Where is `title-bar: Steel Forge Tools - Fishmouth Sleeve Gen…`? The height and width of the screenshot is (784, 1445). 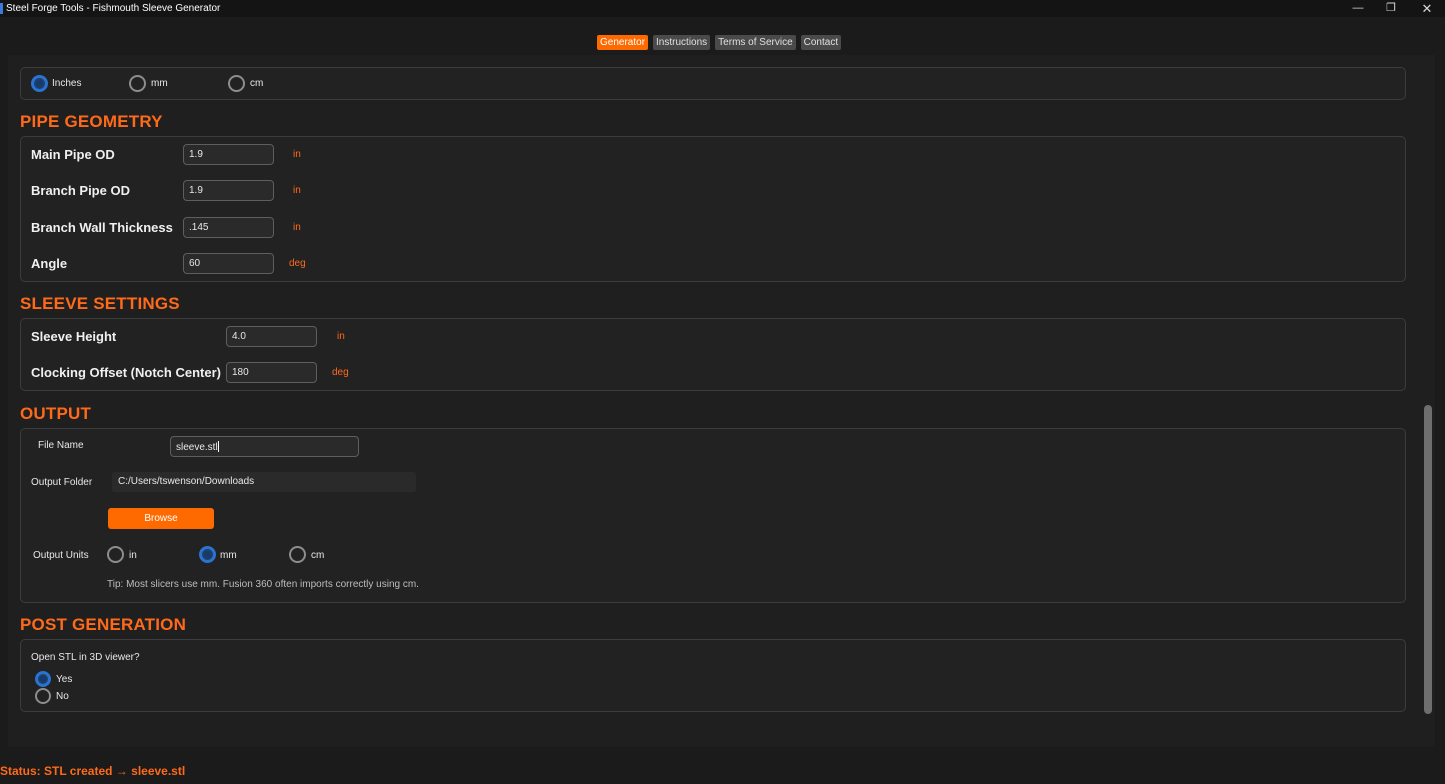
title-bar: Steel Forge Tools - Fishmouth Sleeve Gen… is located at coordinates (722, 8).